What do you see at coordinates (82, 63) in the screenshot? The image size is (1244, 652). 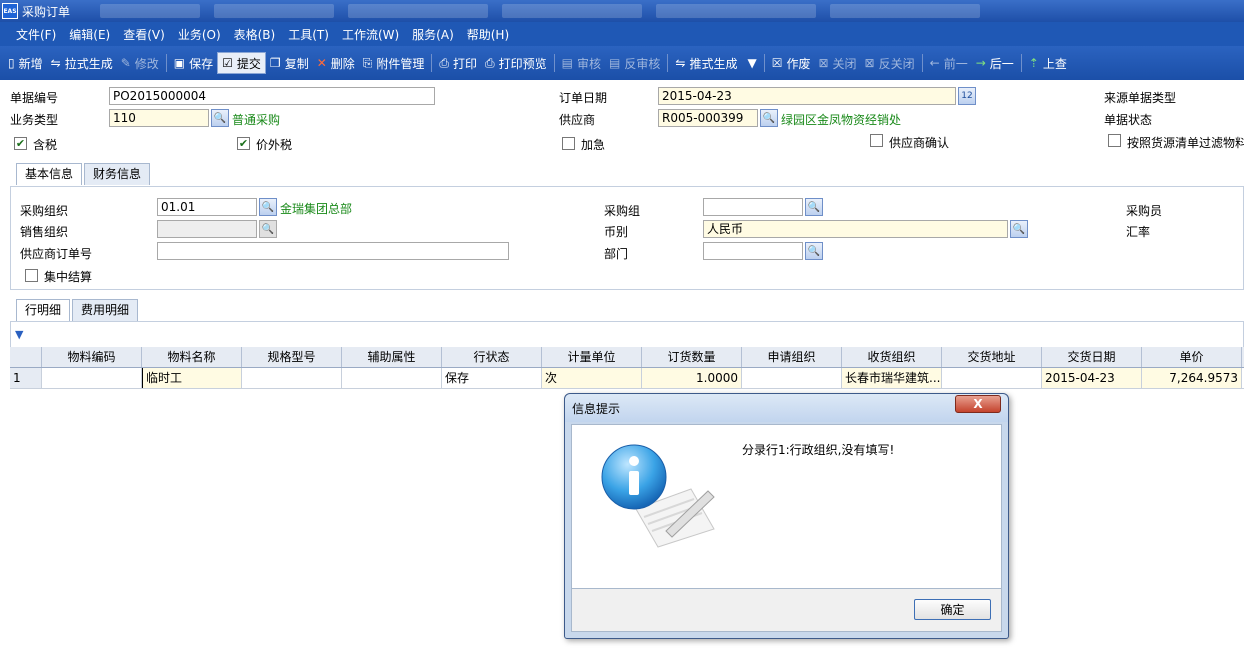 I see `pull-generate-button: ⇋ 拉式生成` at bounding box center [82, 63].